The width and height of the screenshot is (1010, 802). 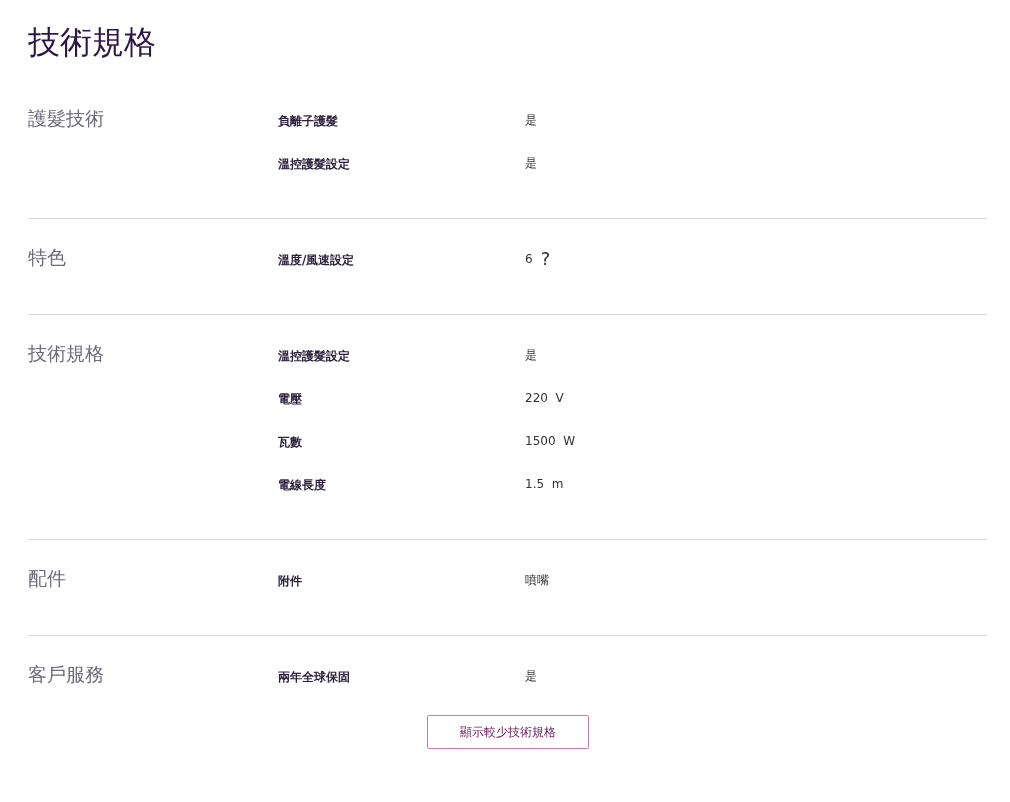 I want to click on spec-label: 負離子護髮, so click(x=308, y=120).